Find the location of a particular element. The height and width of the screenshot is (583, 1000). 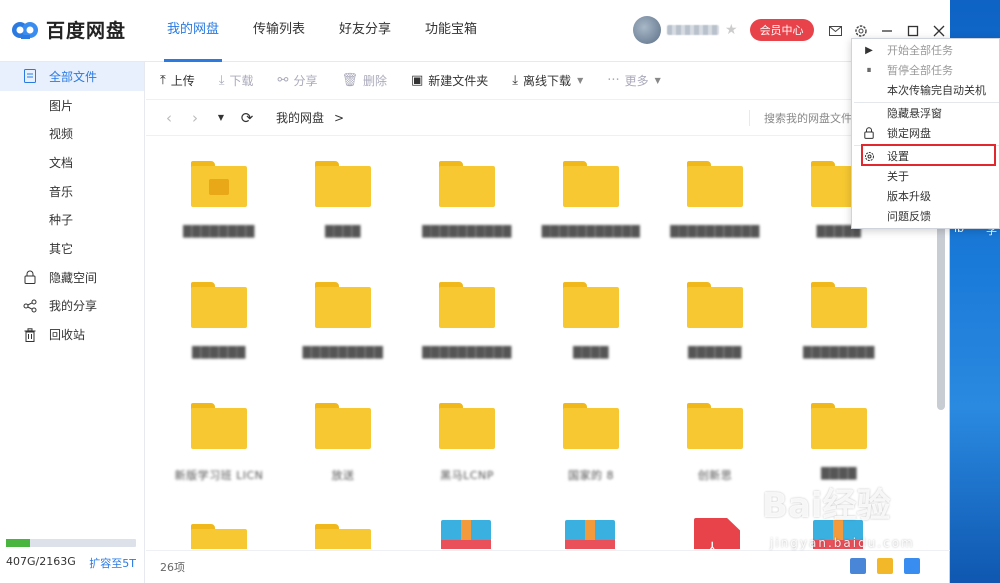

download-label: 下载 is located at coordinates (241, 81).